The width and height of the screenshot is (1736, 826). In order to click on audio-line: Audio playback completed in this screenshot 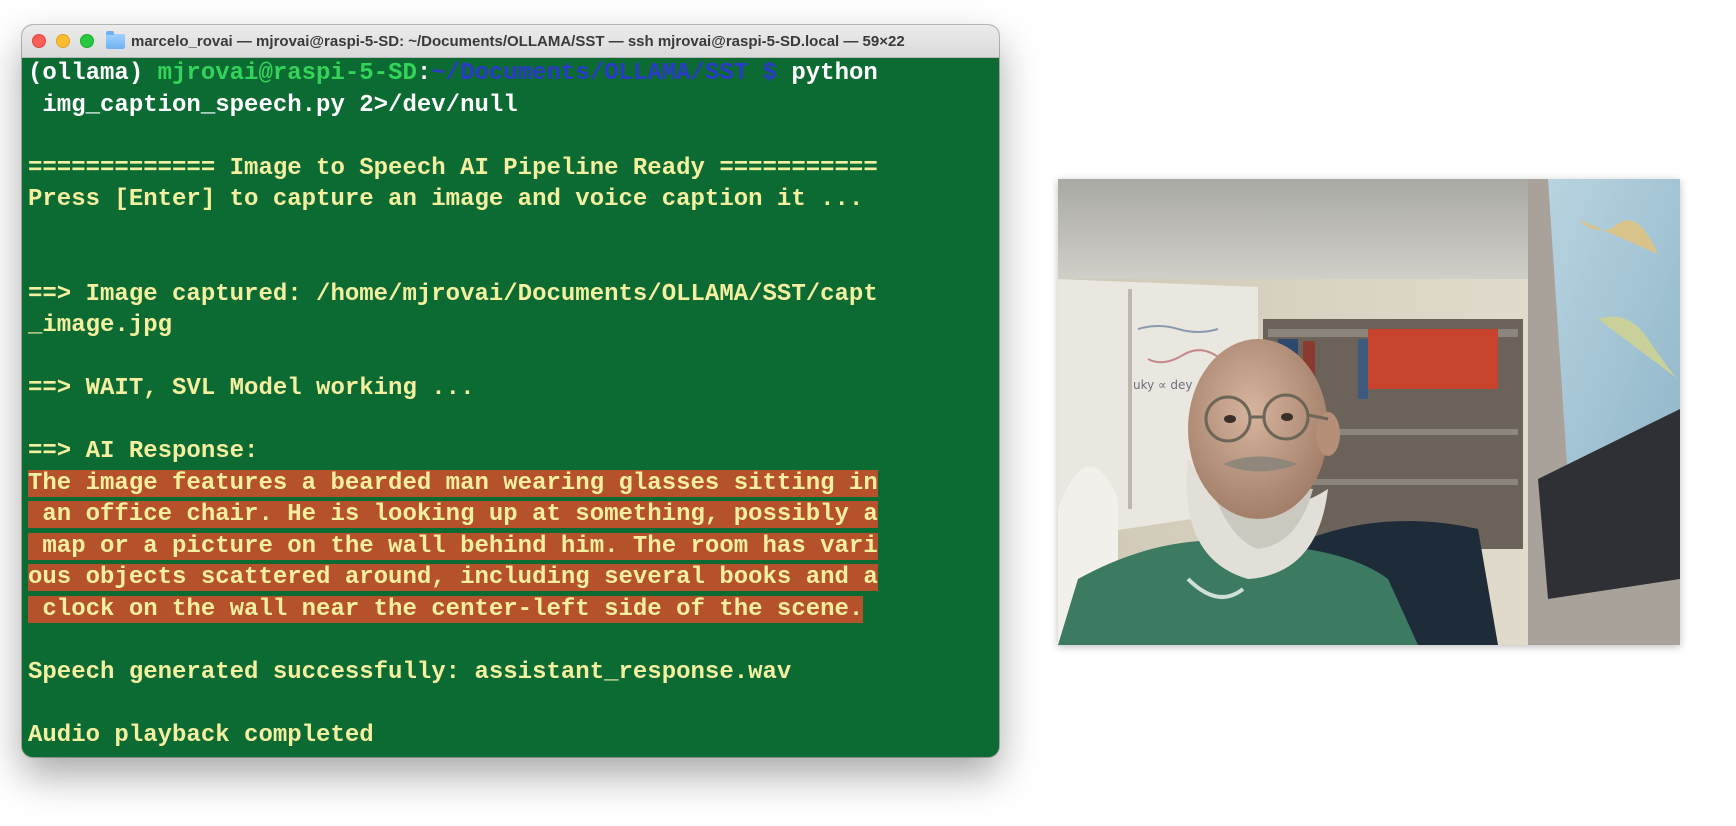, I will do `click(201, 735)`.